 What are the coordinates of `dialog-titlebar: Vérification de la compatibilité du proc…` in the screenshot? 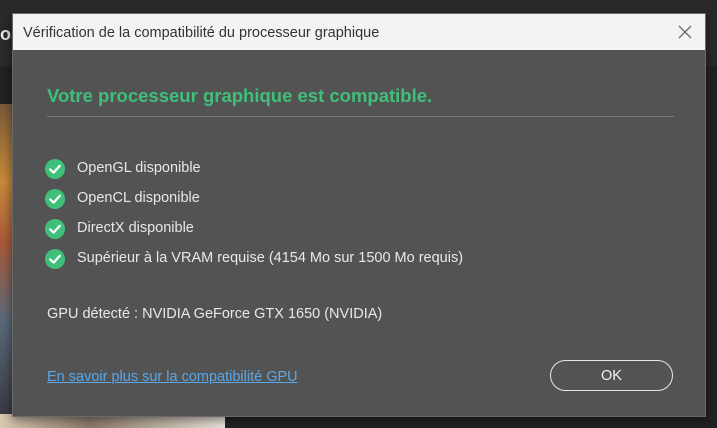 It's located at (359, 32).